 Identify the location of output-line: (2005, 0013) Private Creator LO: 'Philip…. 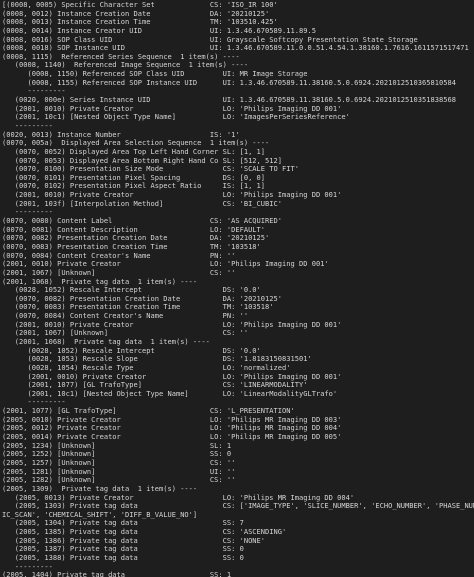
(178, 497).